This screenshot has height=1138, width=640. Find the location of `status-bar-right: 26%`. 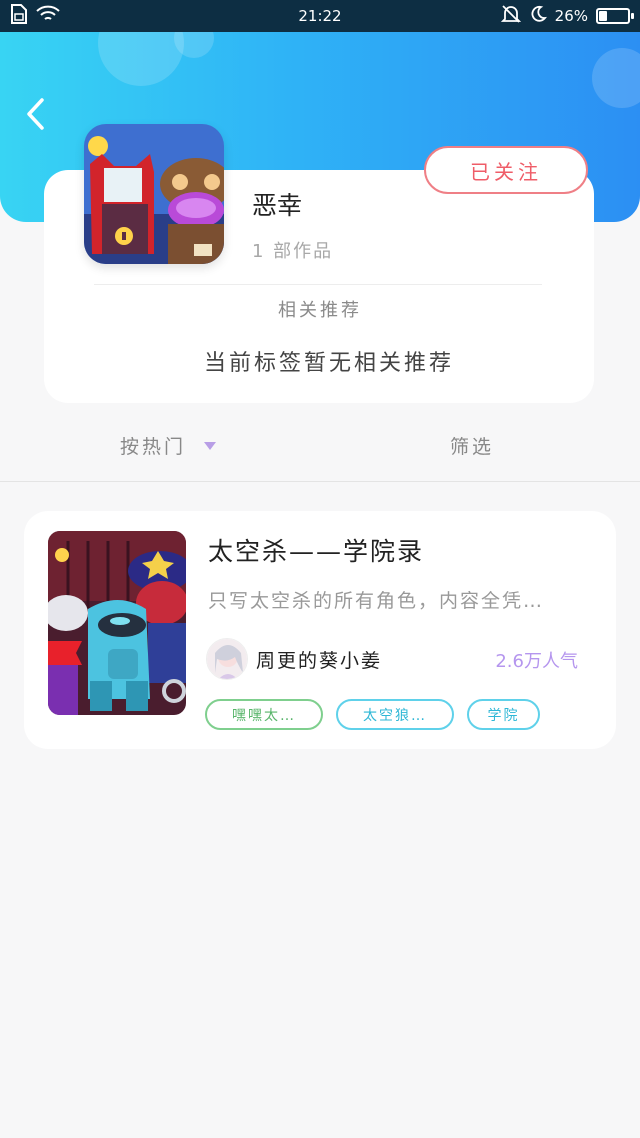

status-bar-right: 26% is located at coordinates (567, 16).